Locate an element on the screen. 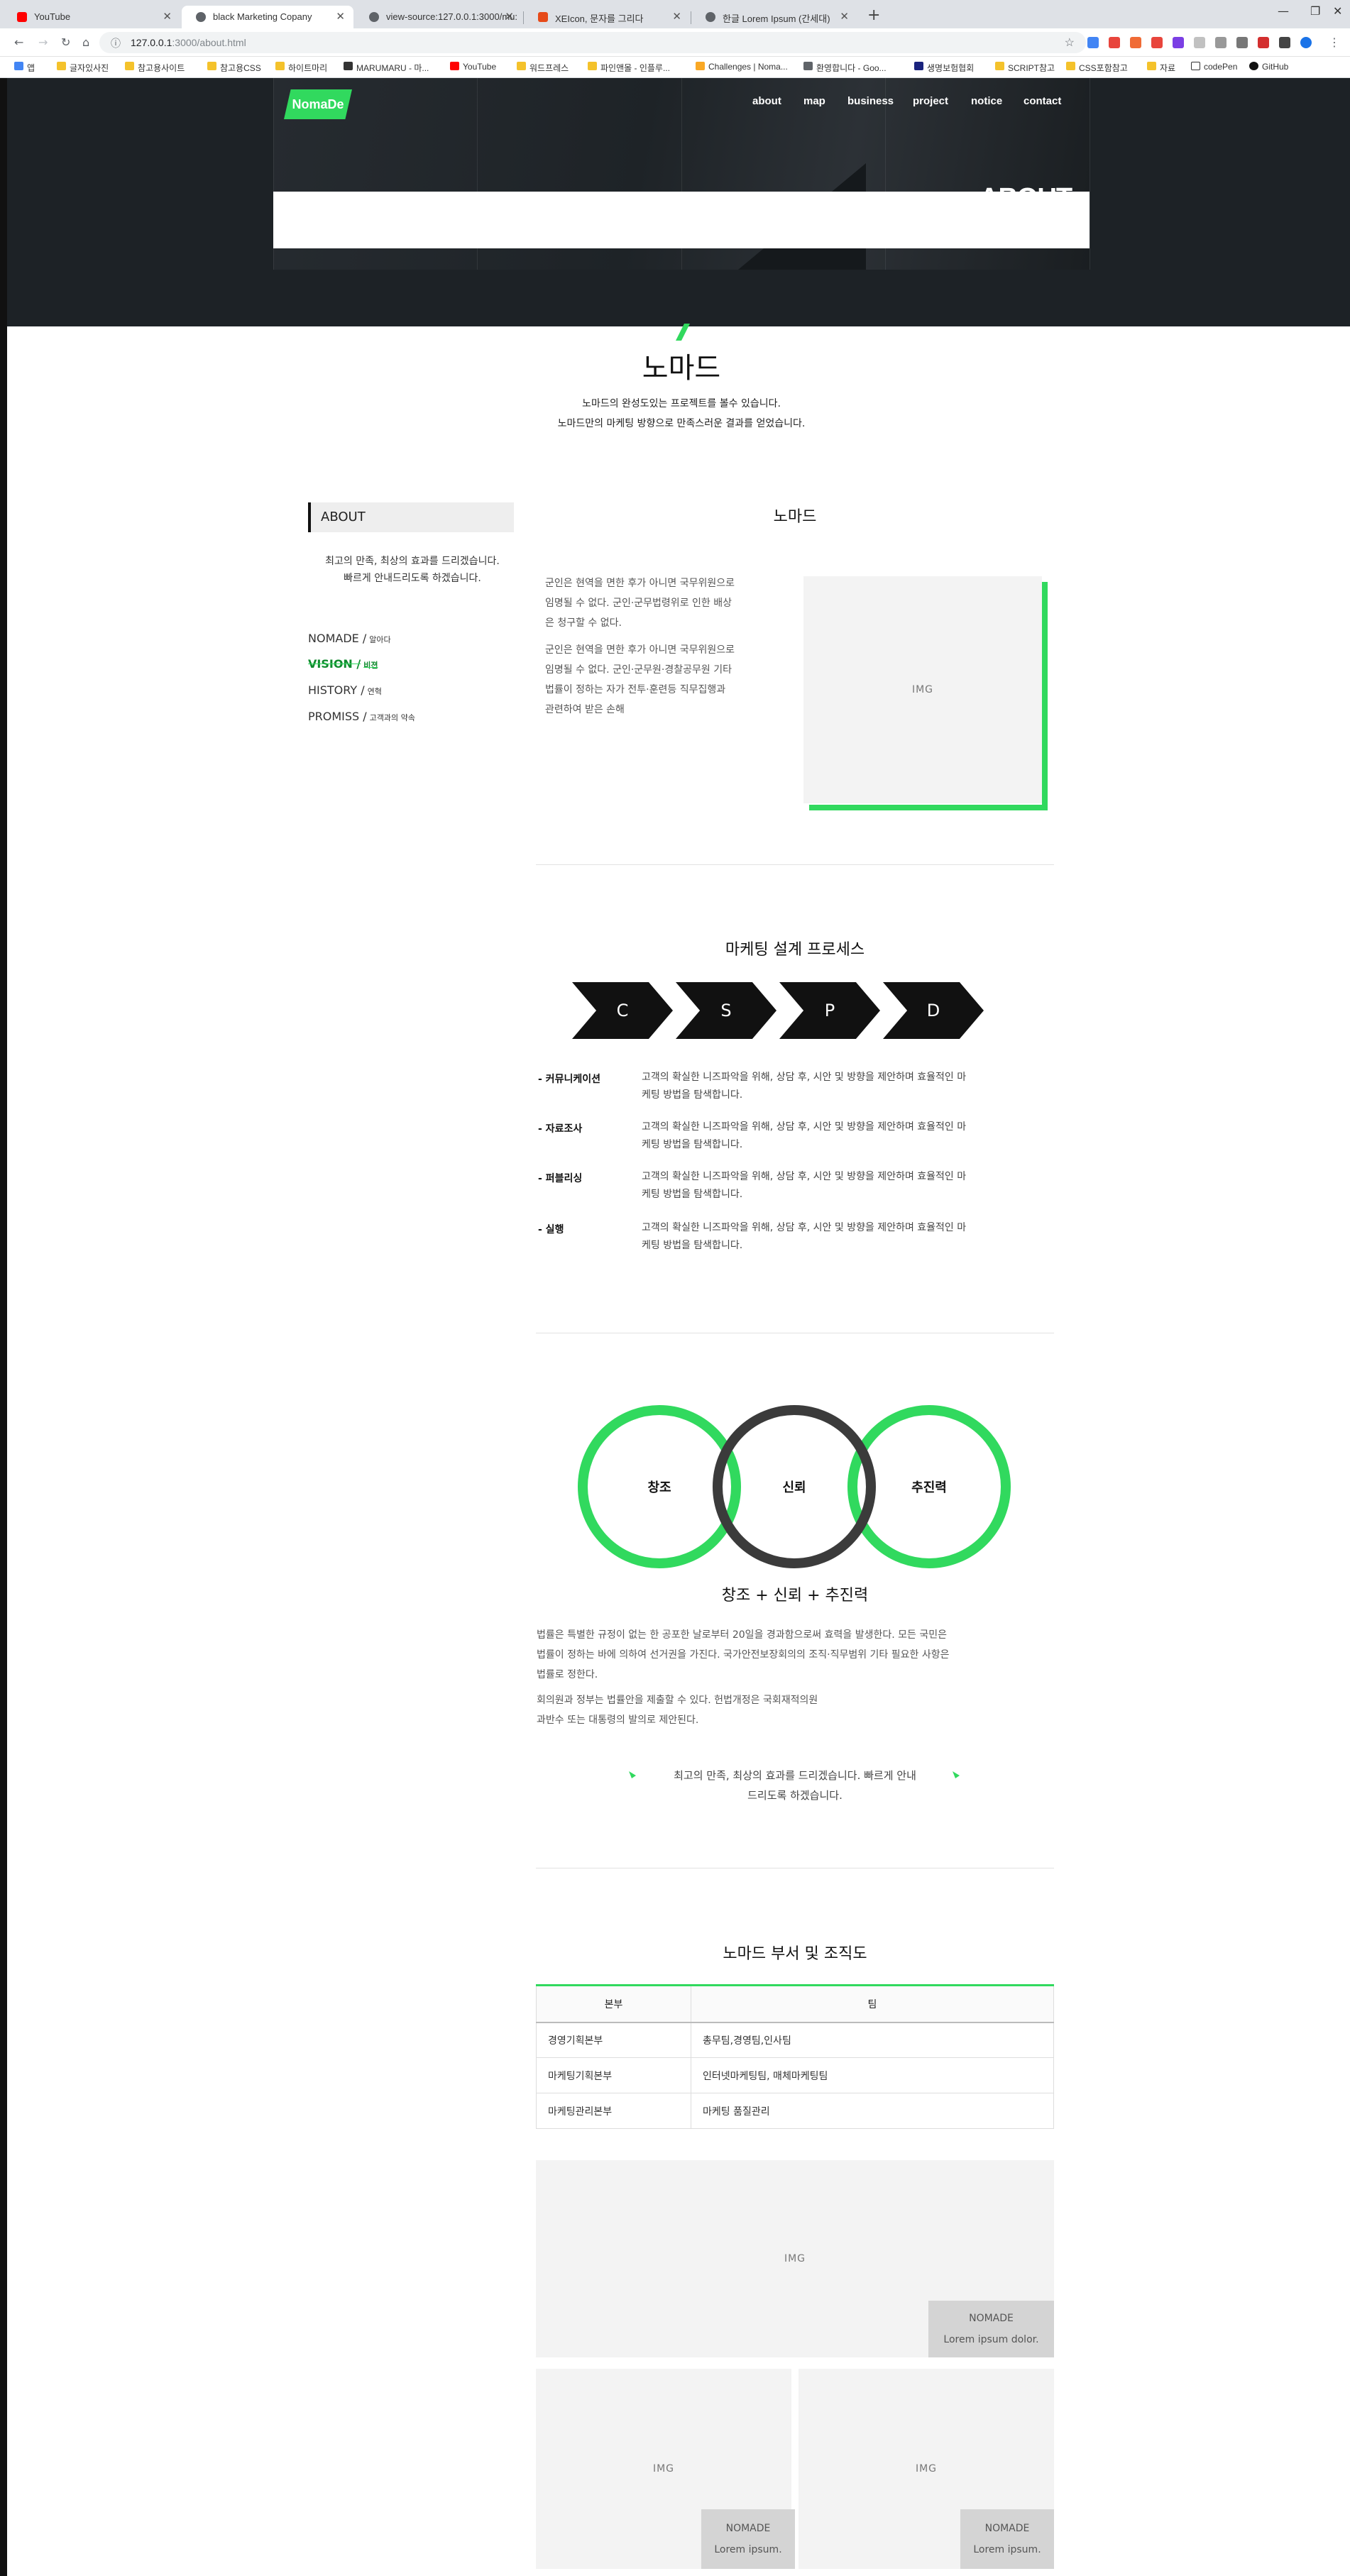  bookmark-folder: 하이트마리 is located at coordinates (301, 68).